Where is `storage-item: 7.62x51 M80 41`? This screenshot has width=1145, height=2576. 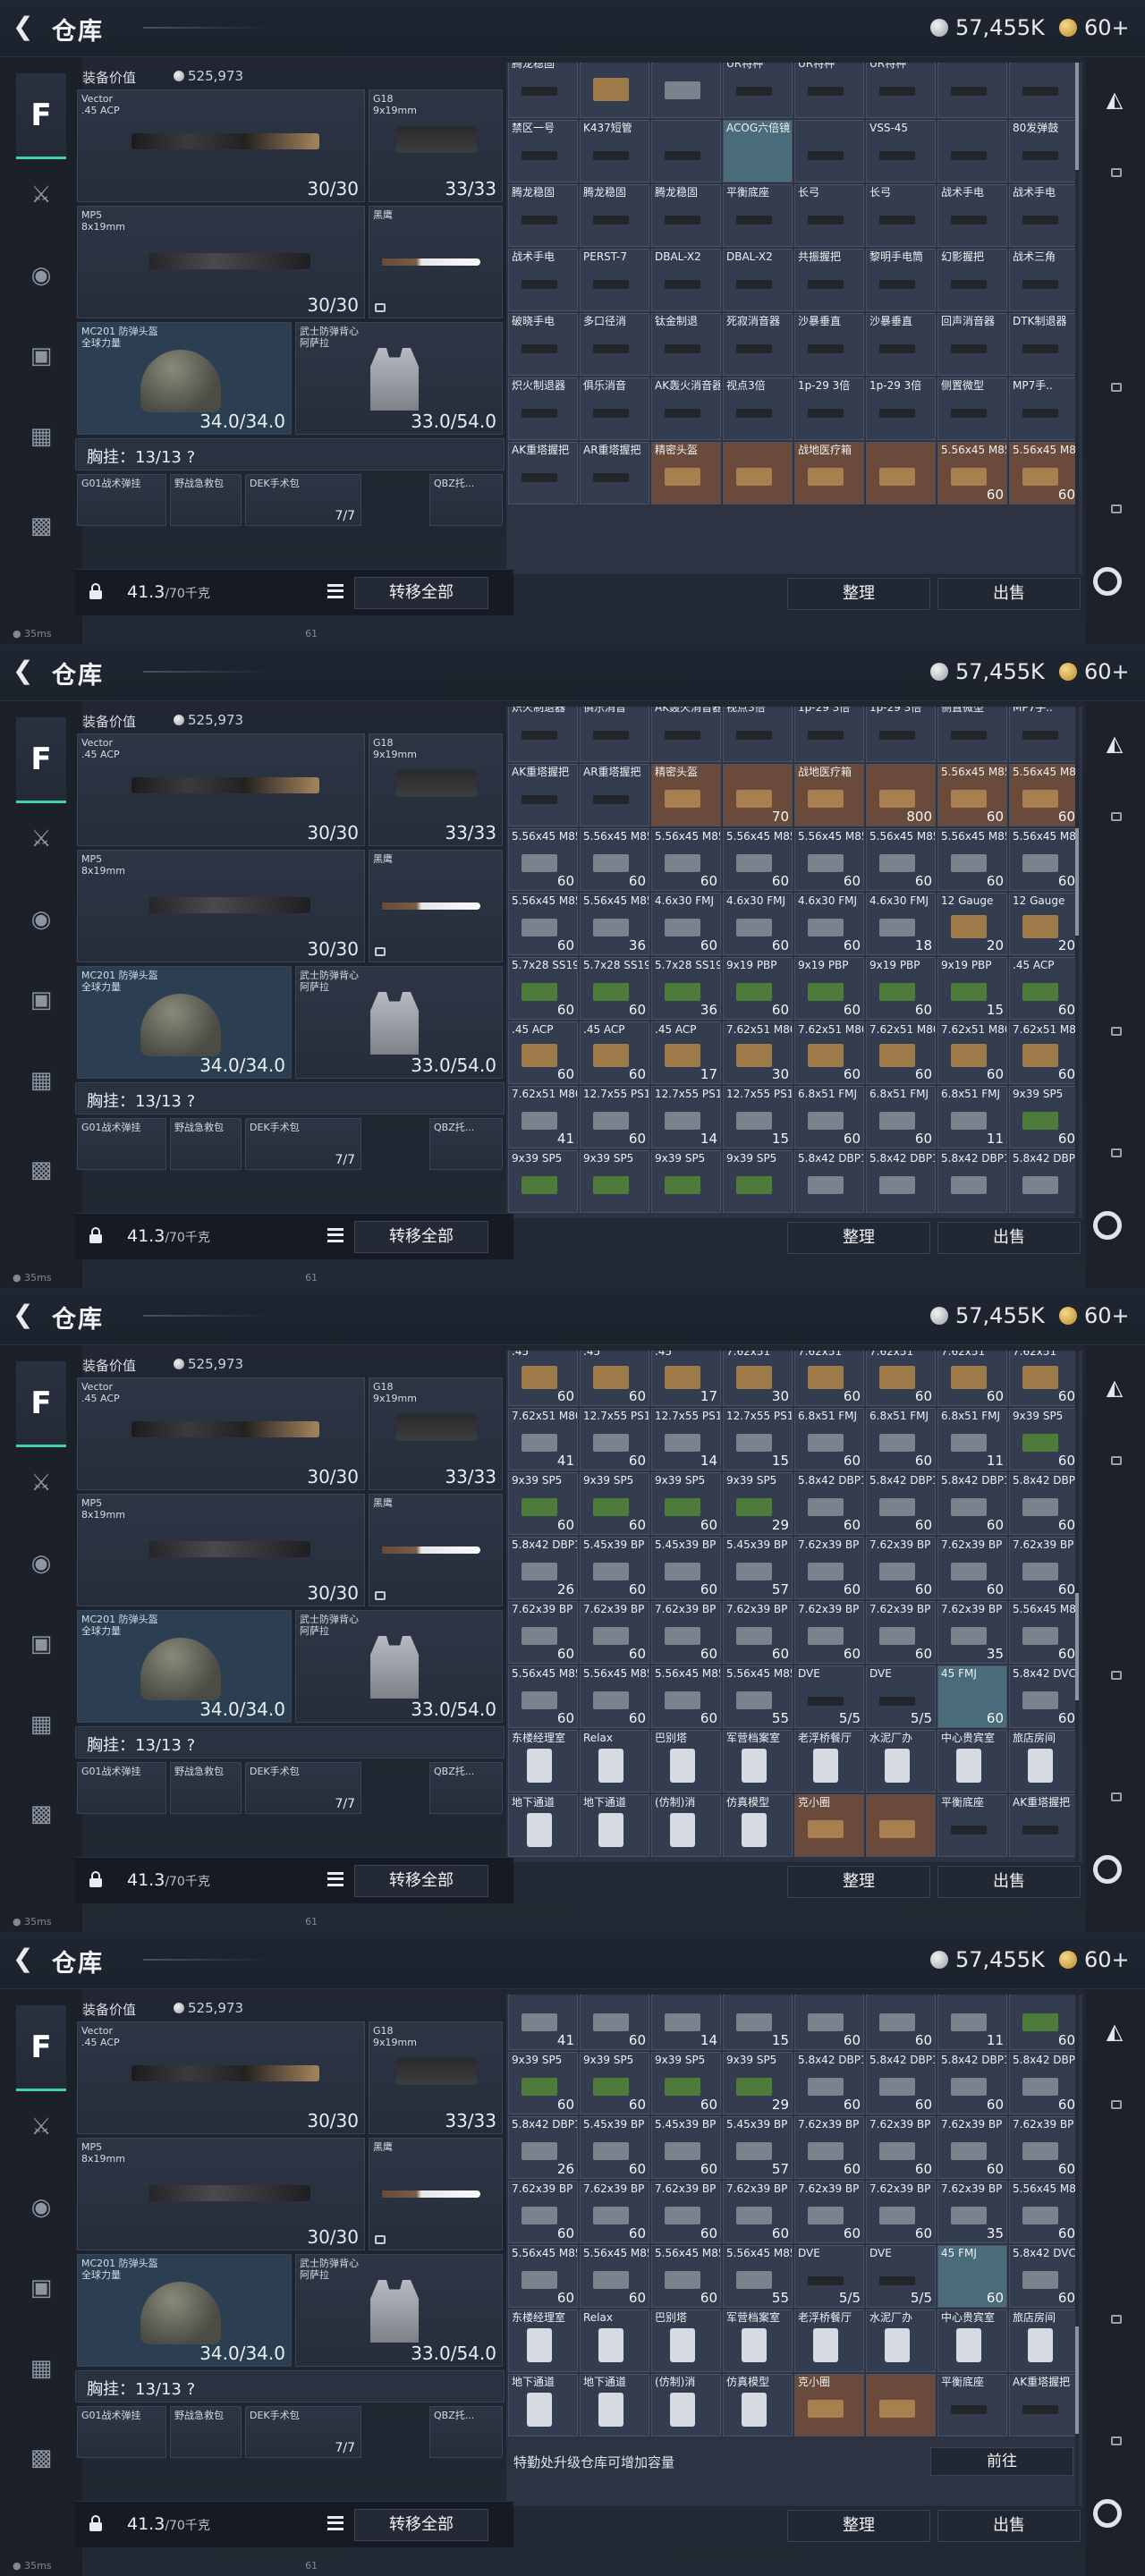 storage-item: 7.62x51 M80 41 is located at coordinates (543, 1439).